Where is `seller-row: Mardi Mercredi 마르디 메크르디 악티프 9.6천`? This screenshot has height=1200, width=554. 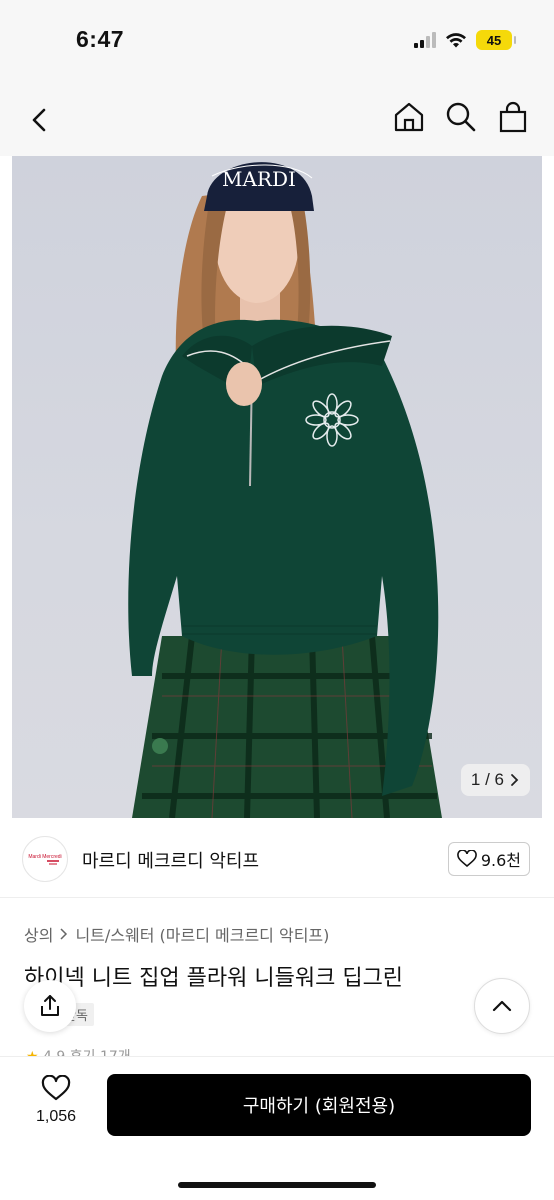 seller-row: Mardi Mercredi 마르디 메크르디 악티프 9.6천 is located at coordinates (277, 859).